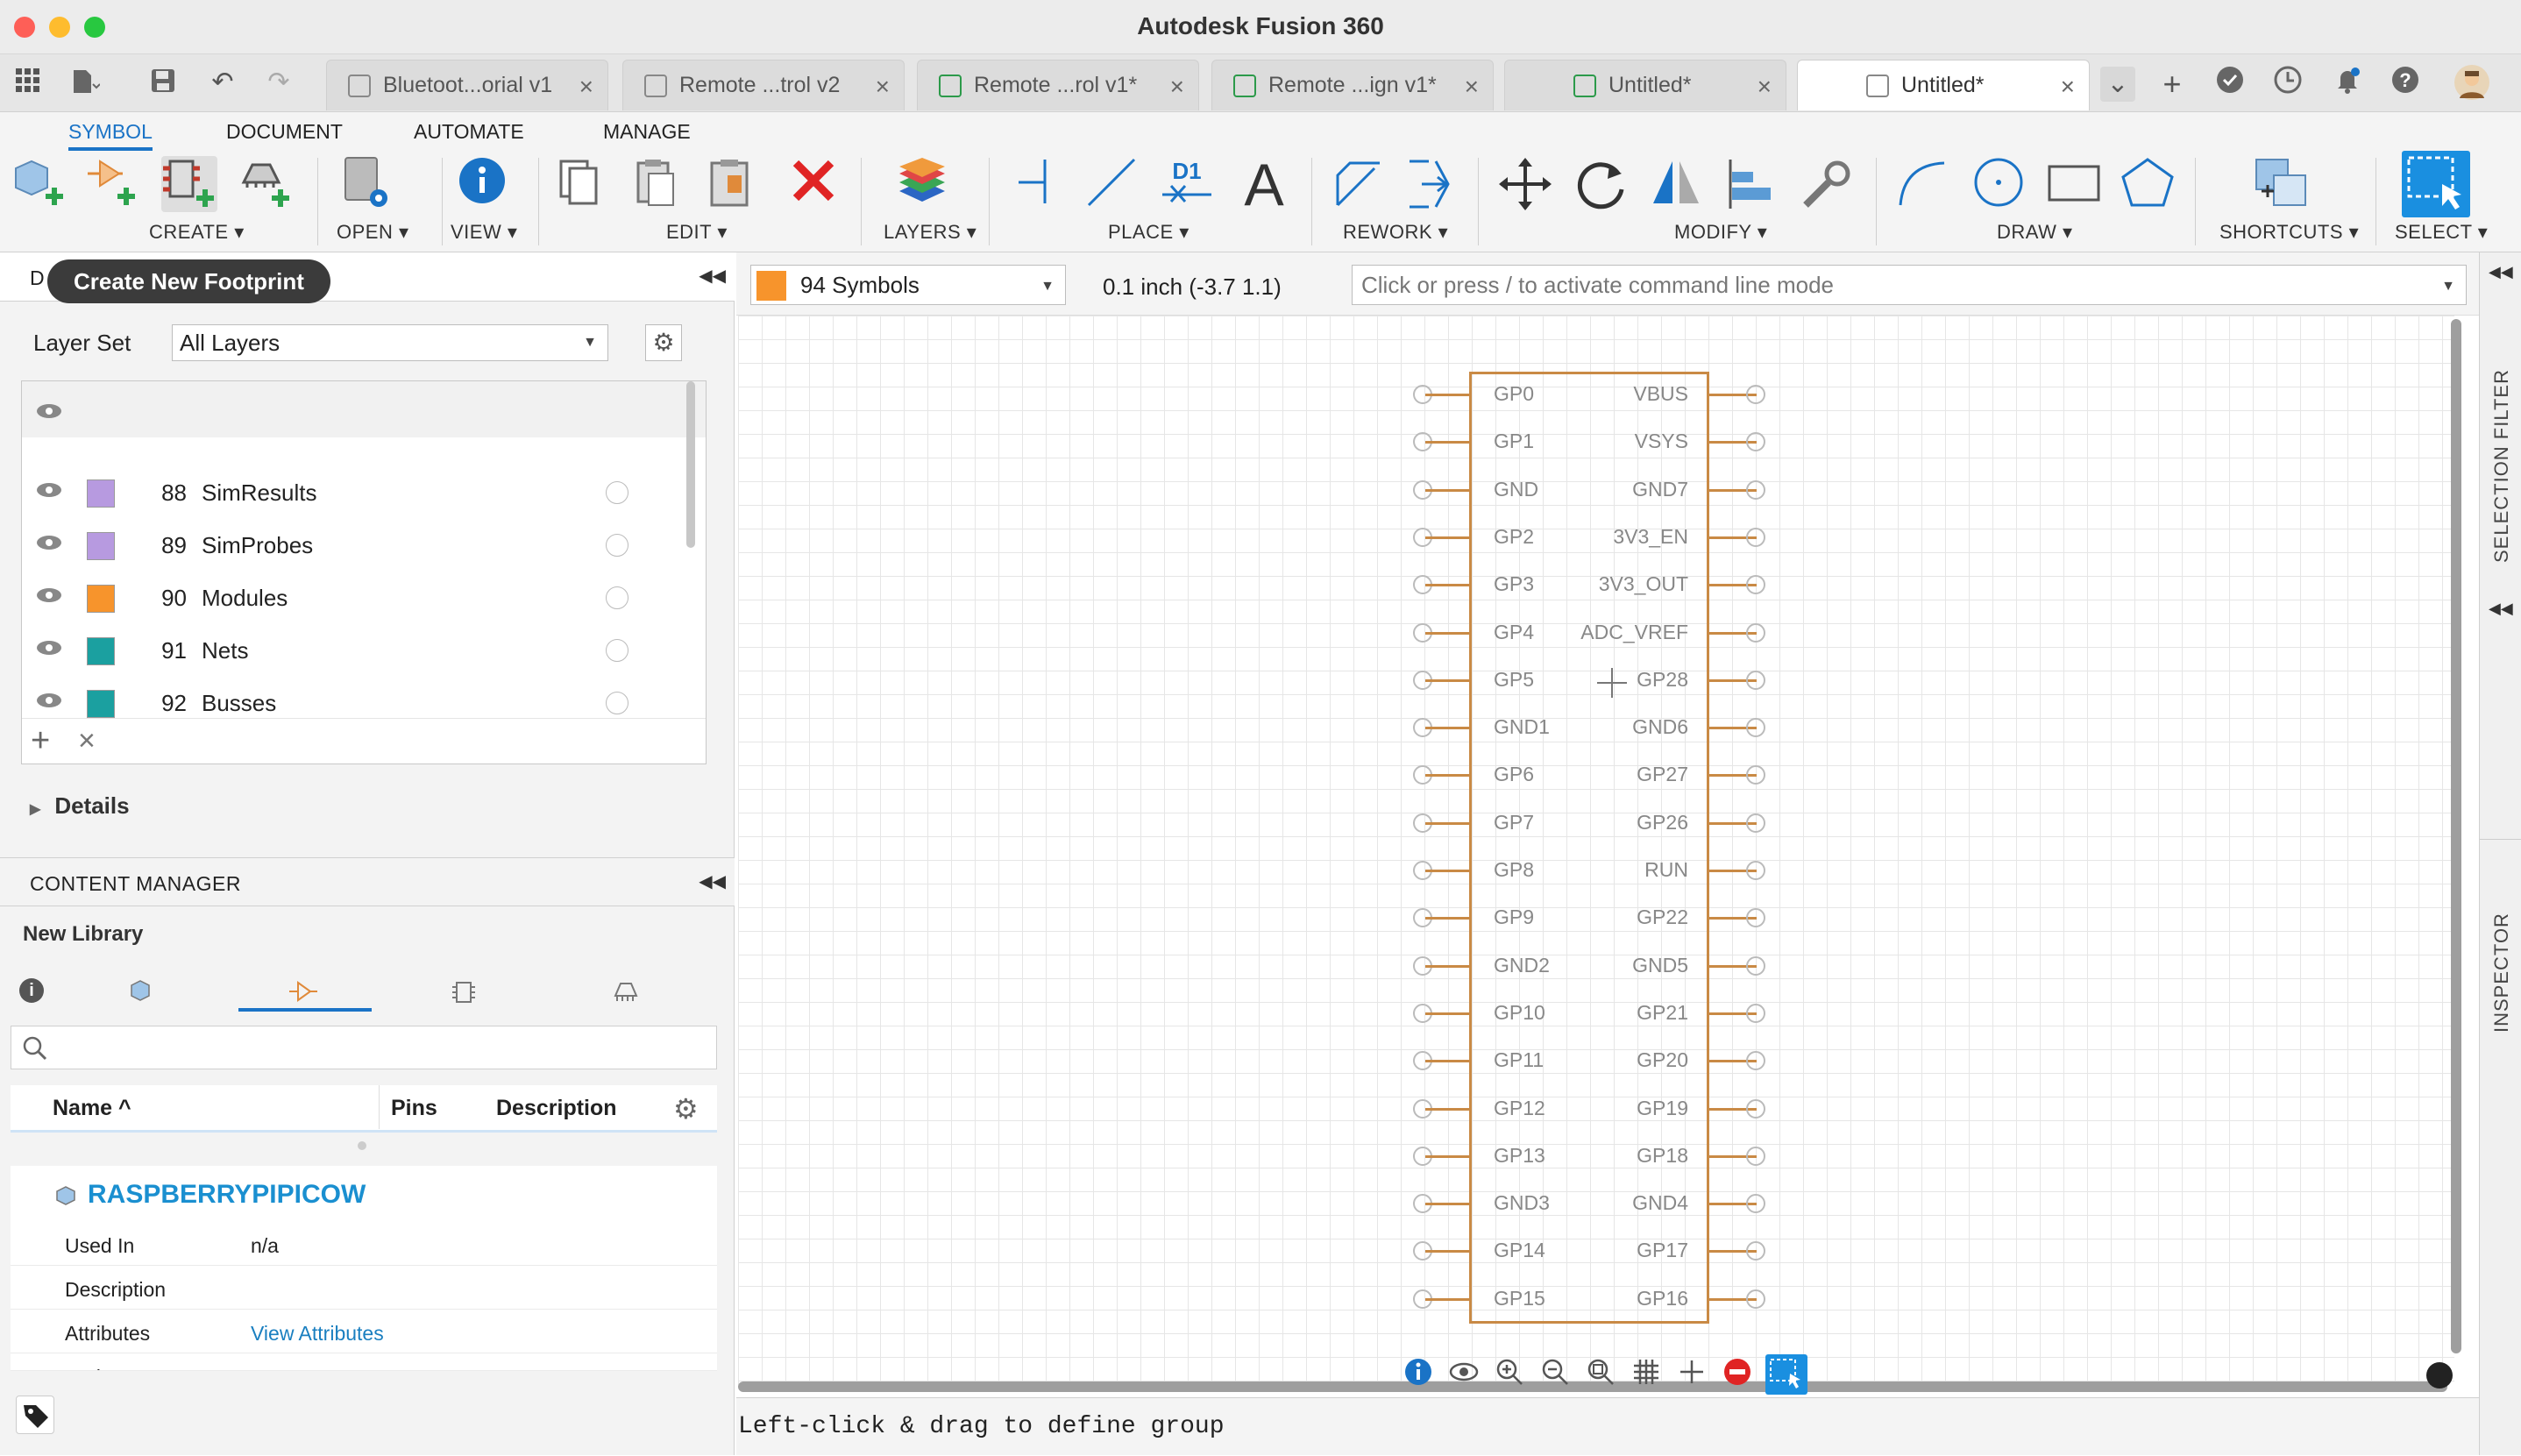 The image size is (2521, 1456). I want to click on stop-command-icon, so click(1737, 1374).